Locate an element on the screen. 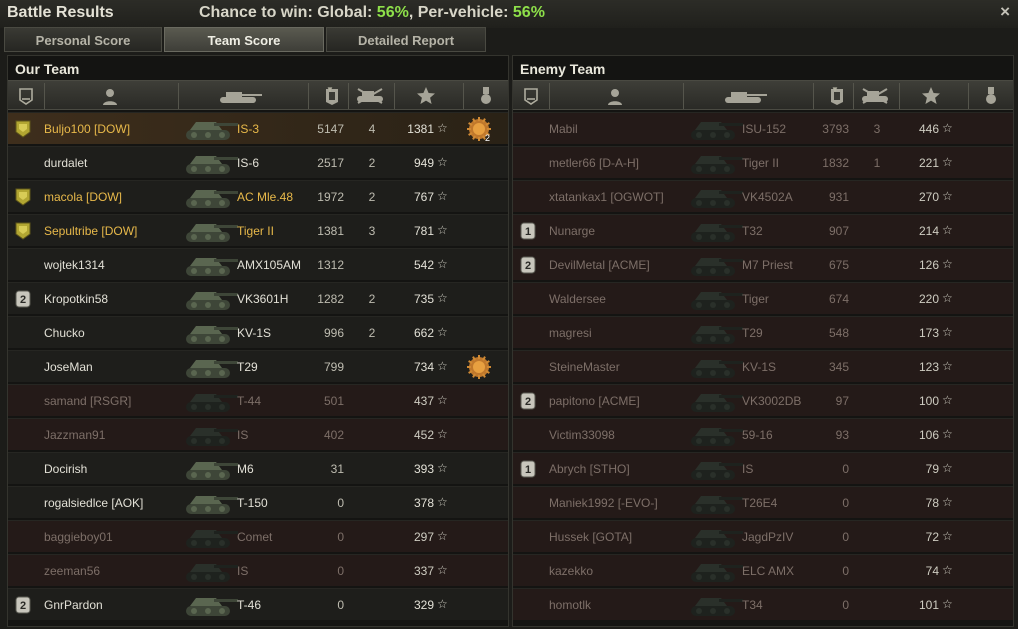 The height and width of the screenshot is (629, 1018). medal-icon is located at coordinates (479, 368).